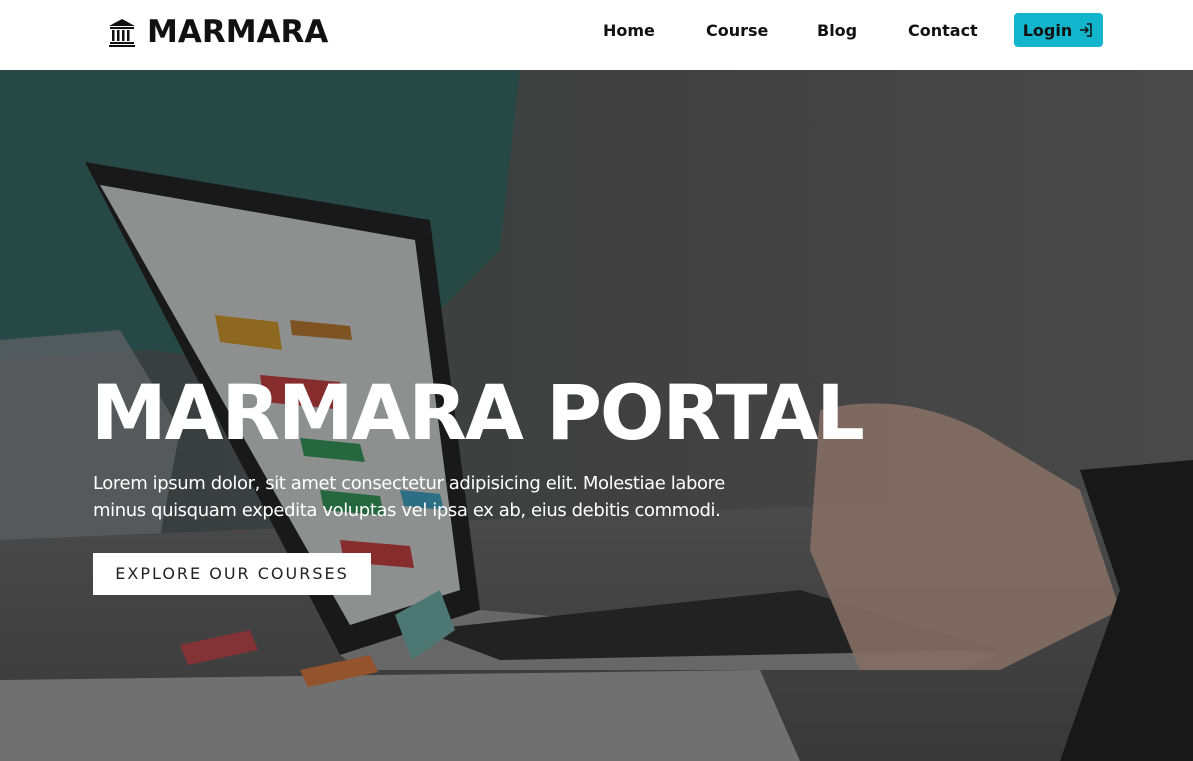 Image resolution: width=1193 pixels, height=761 pixels. I want to click on explore-courses-button: EXPLORE OUR COURSES, so click(232, 574).